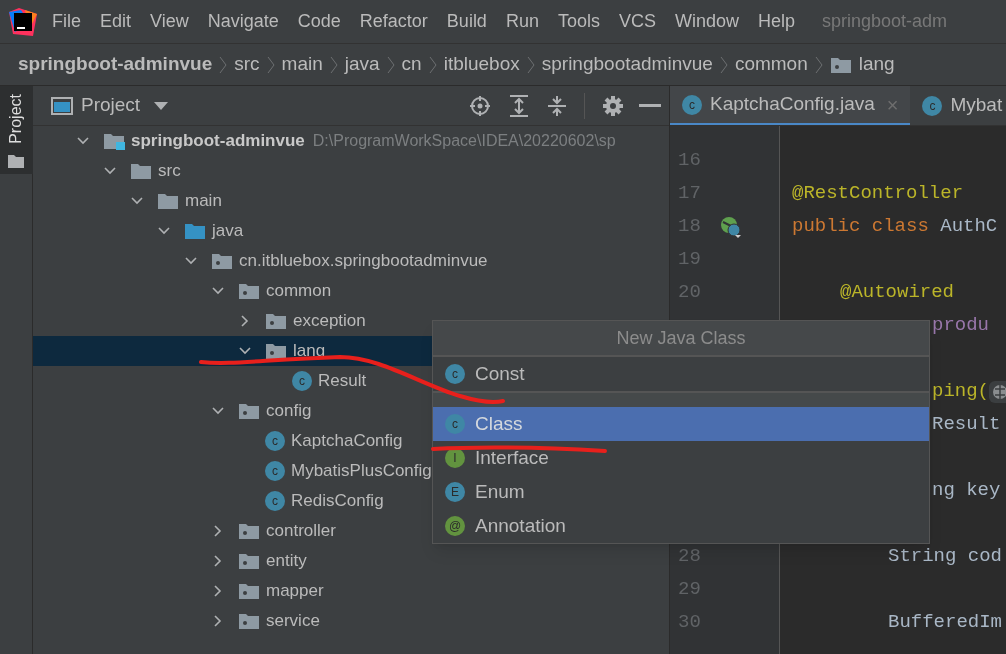  Describe the element at coordinates (362, 64) in the screenshot. I see `breadcrumb-item: java` at that location.